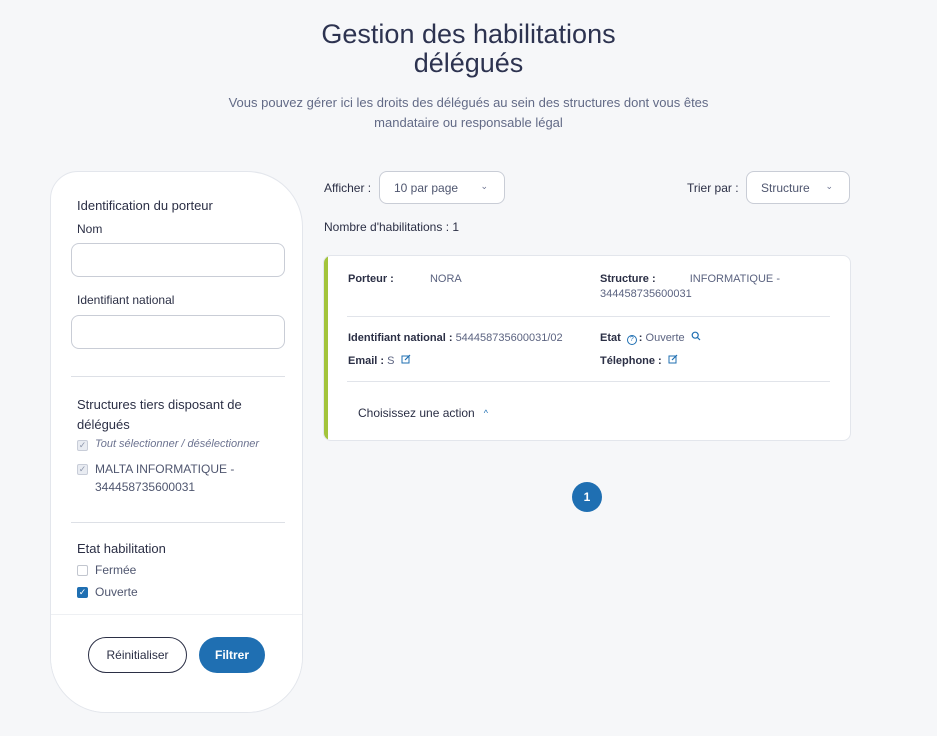  I want to click on structure-checkbox: ✓ MALTA INFORMATIQUE - 344458735600031, so click(162, 478).